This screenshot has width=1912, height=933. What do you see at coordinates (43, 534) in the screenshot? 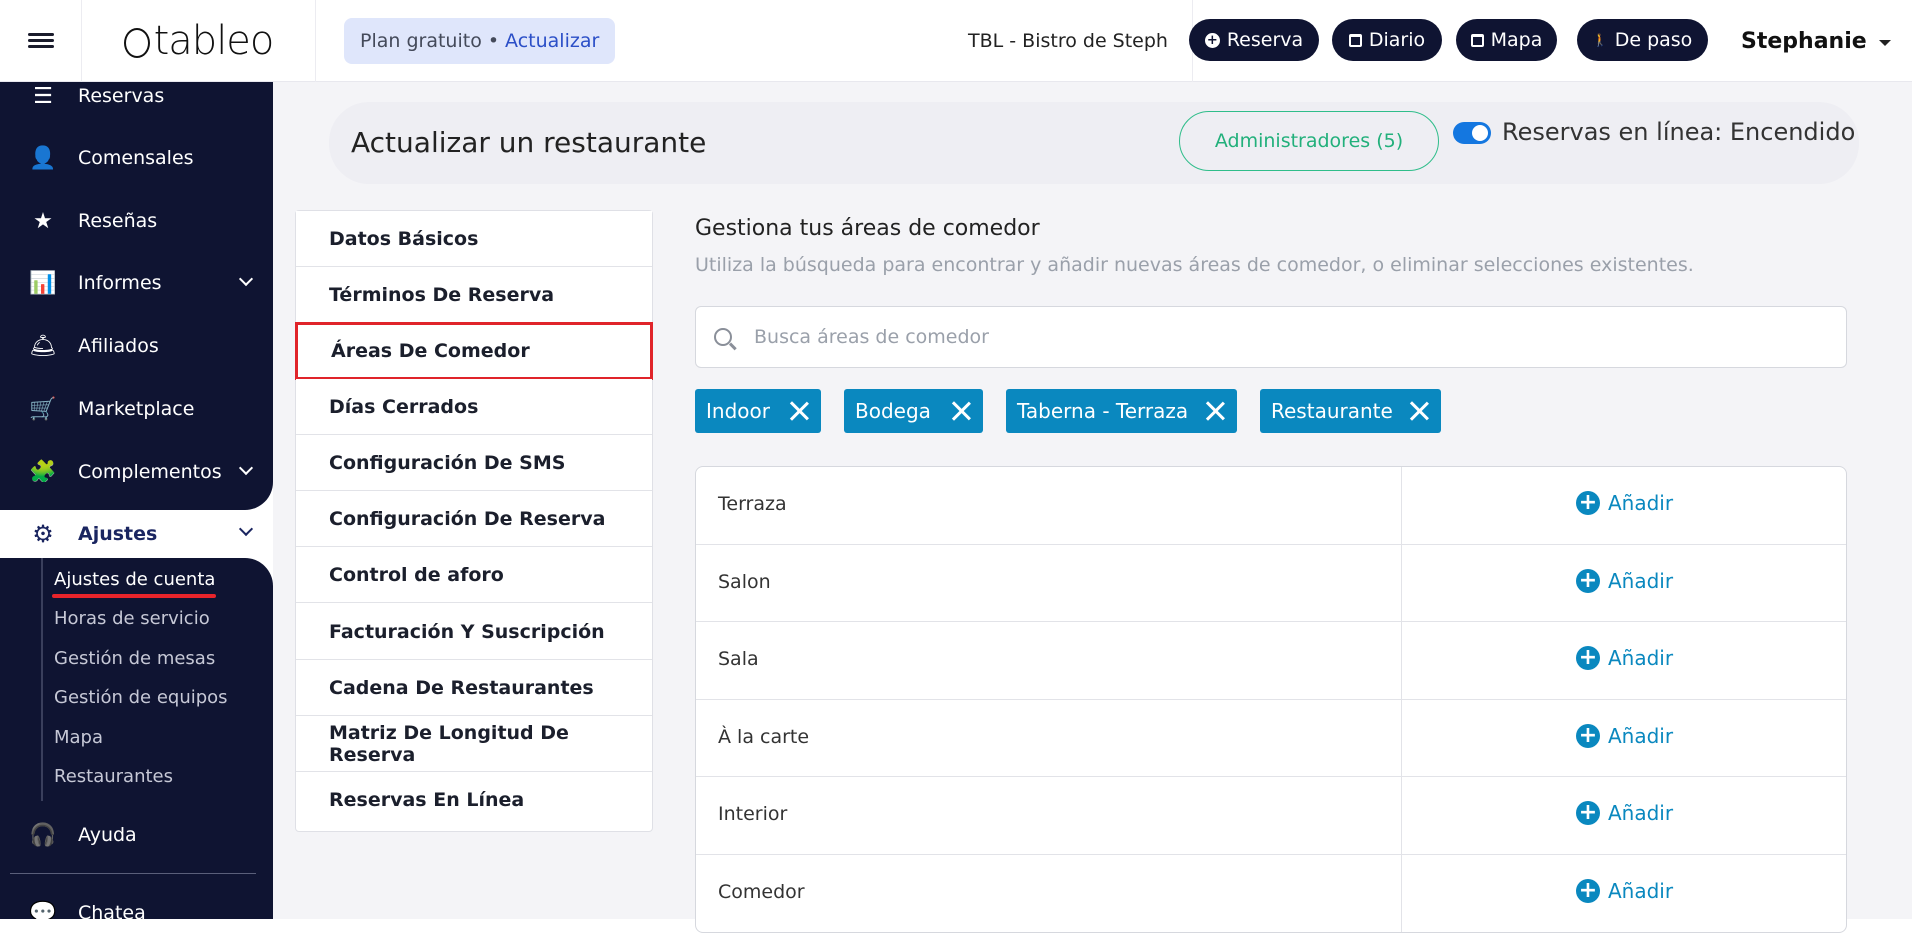
I see `gear-icon: ⚙` at bounding box center [43, 534].